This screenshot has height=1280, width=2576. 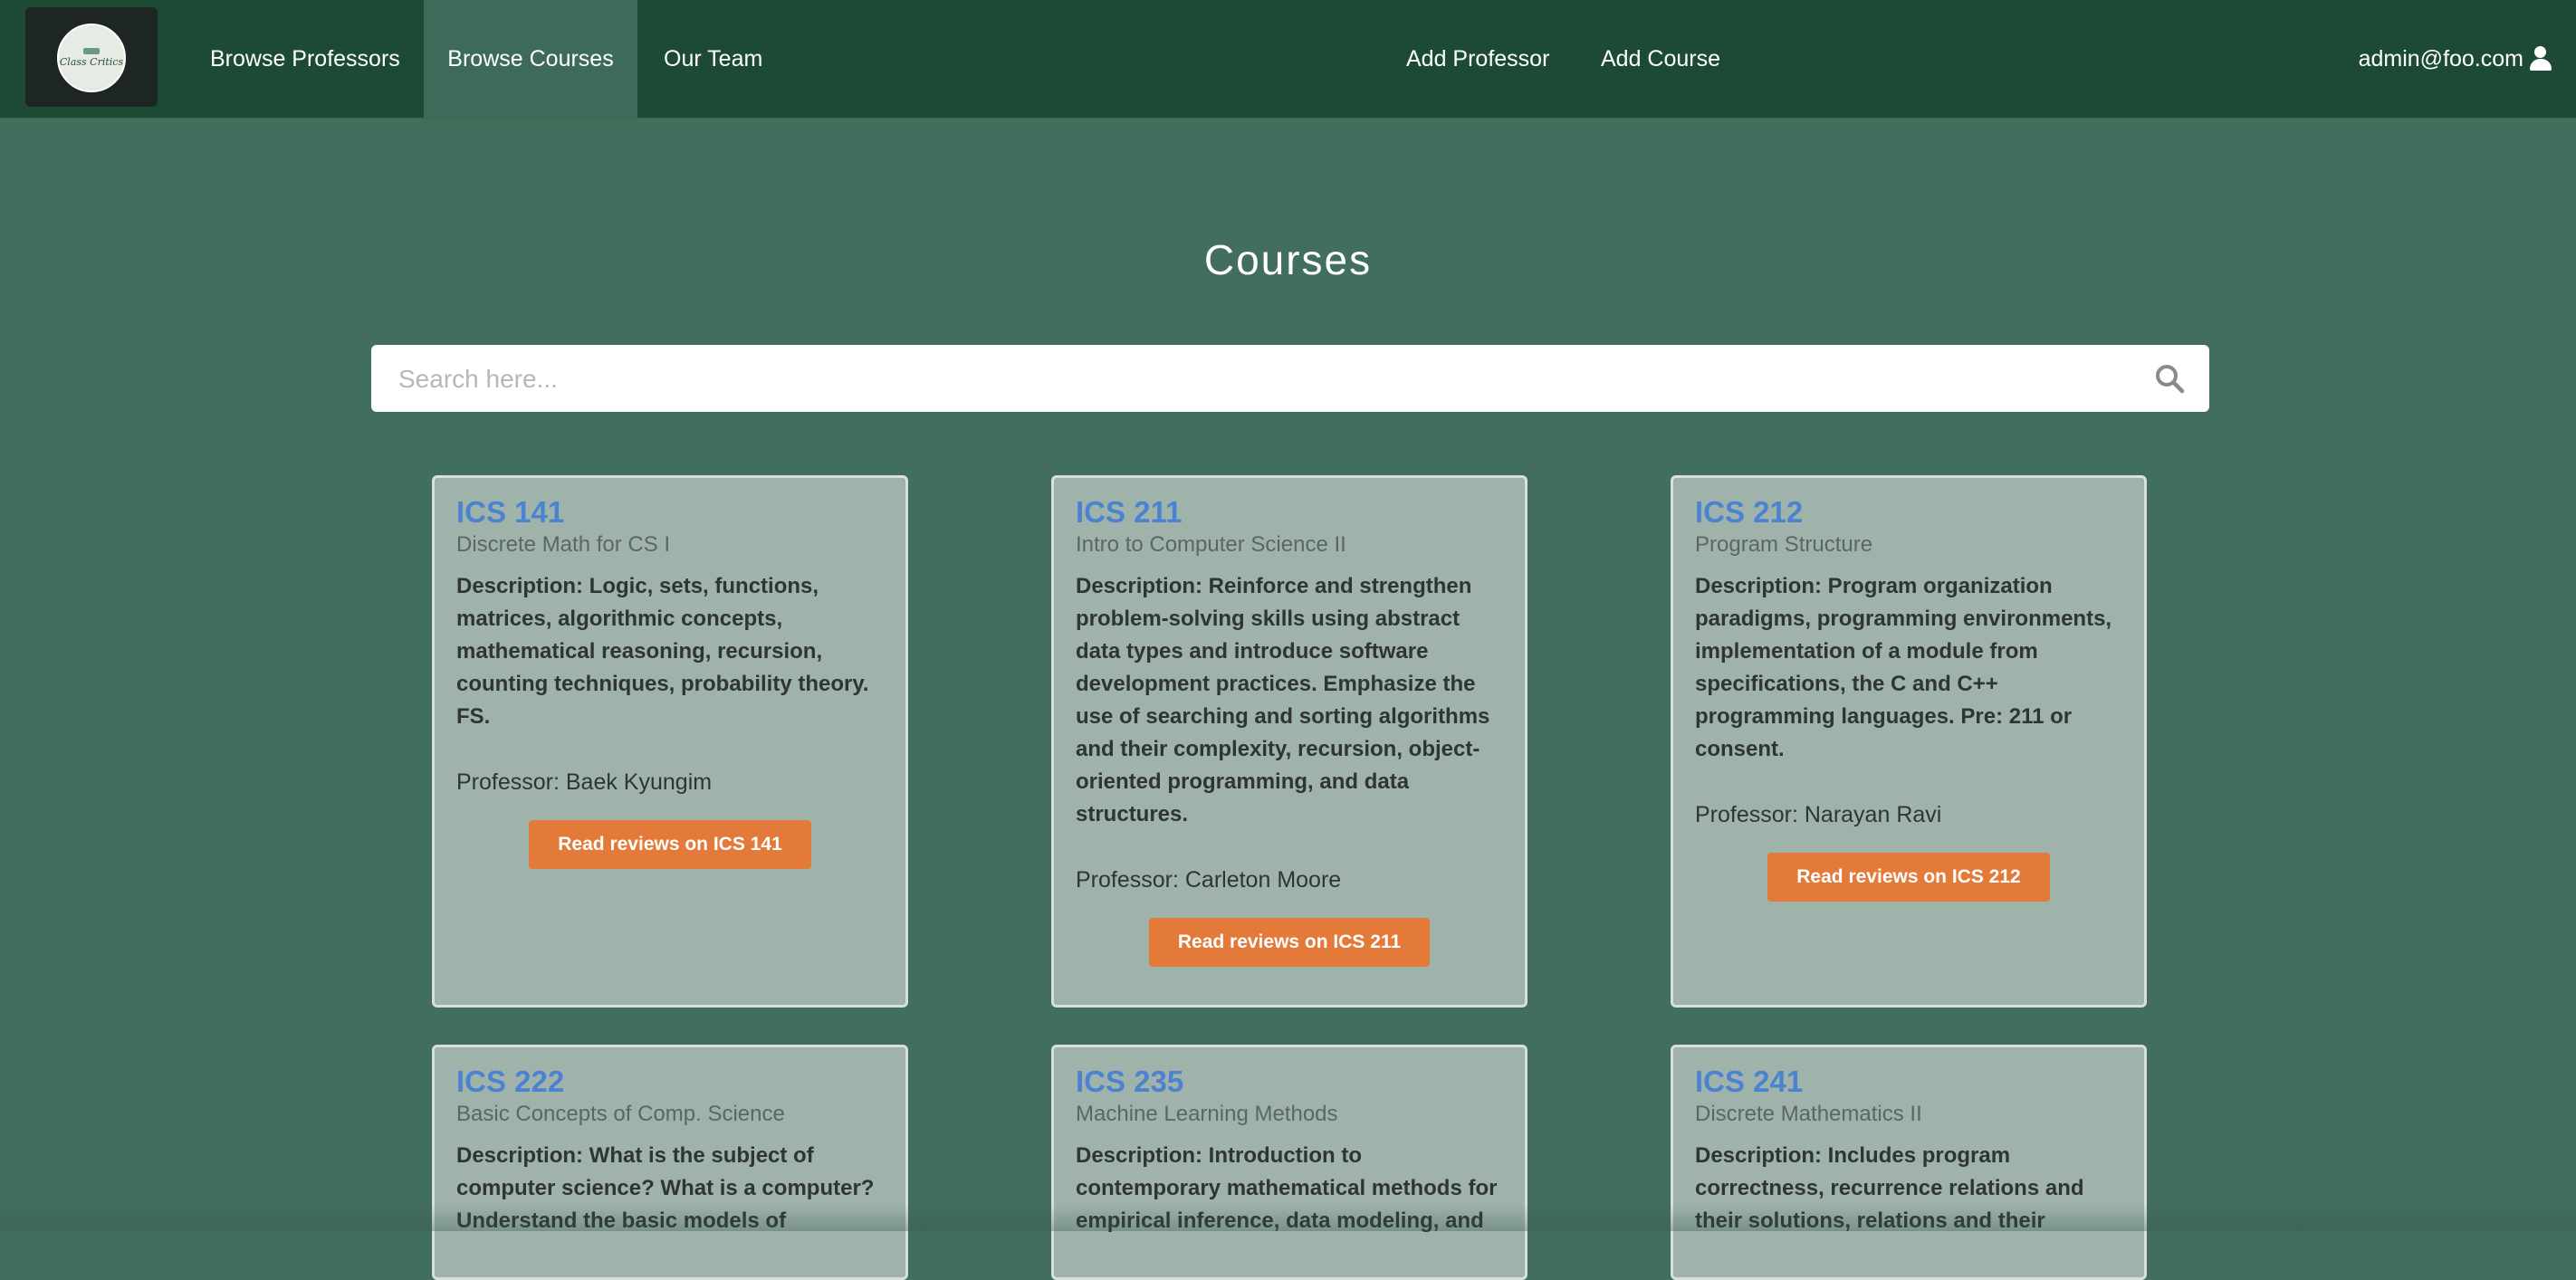 I want to click on logo-badge-icon: Class Critics, so click(x=91, y=58).